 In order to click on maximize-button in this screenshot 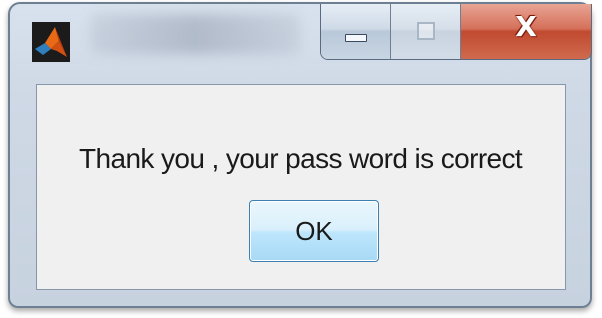, I will do `click(426, 31)`.